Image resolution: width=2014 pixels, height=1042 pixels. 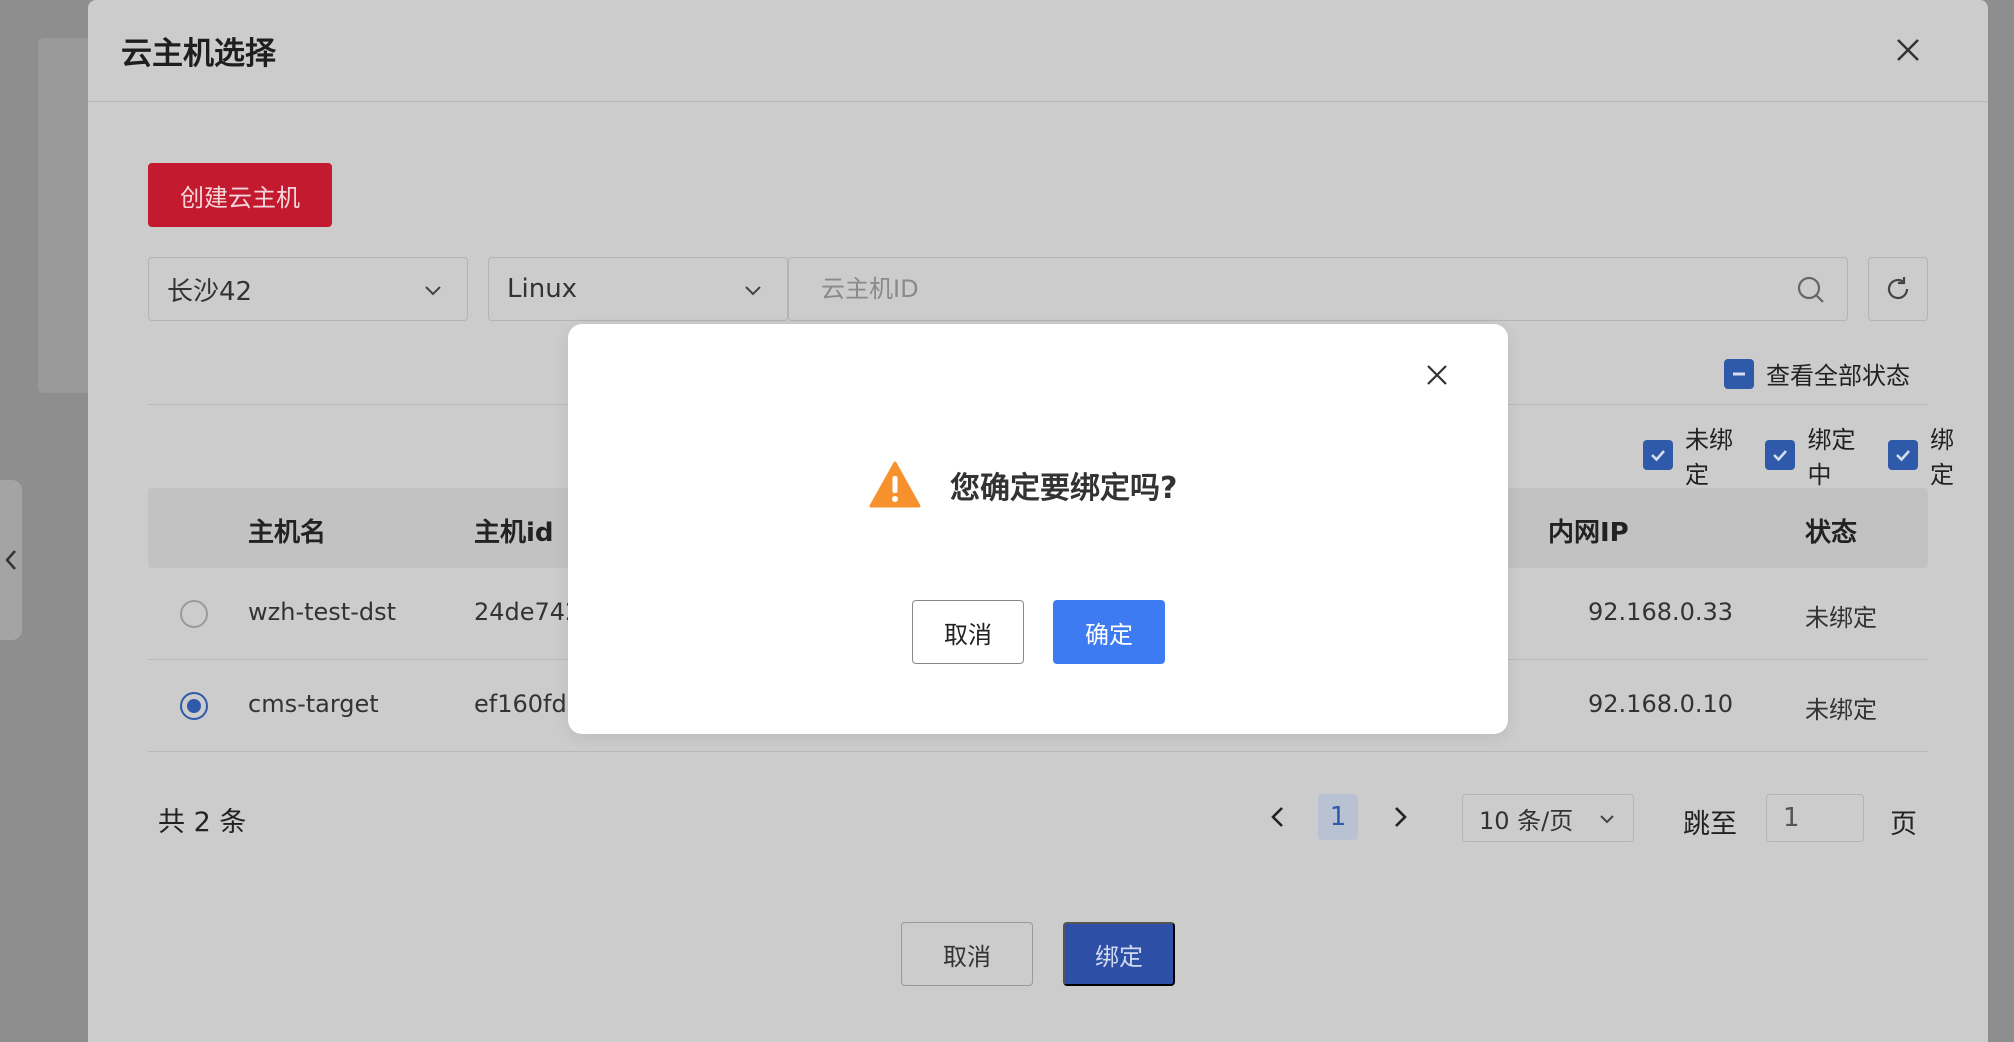 What do you see at coordinates (1064, 488) in the screenshot?
I see `confirm-message: 您确定要绑定吗?` at bounding box center [1064, 488].